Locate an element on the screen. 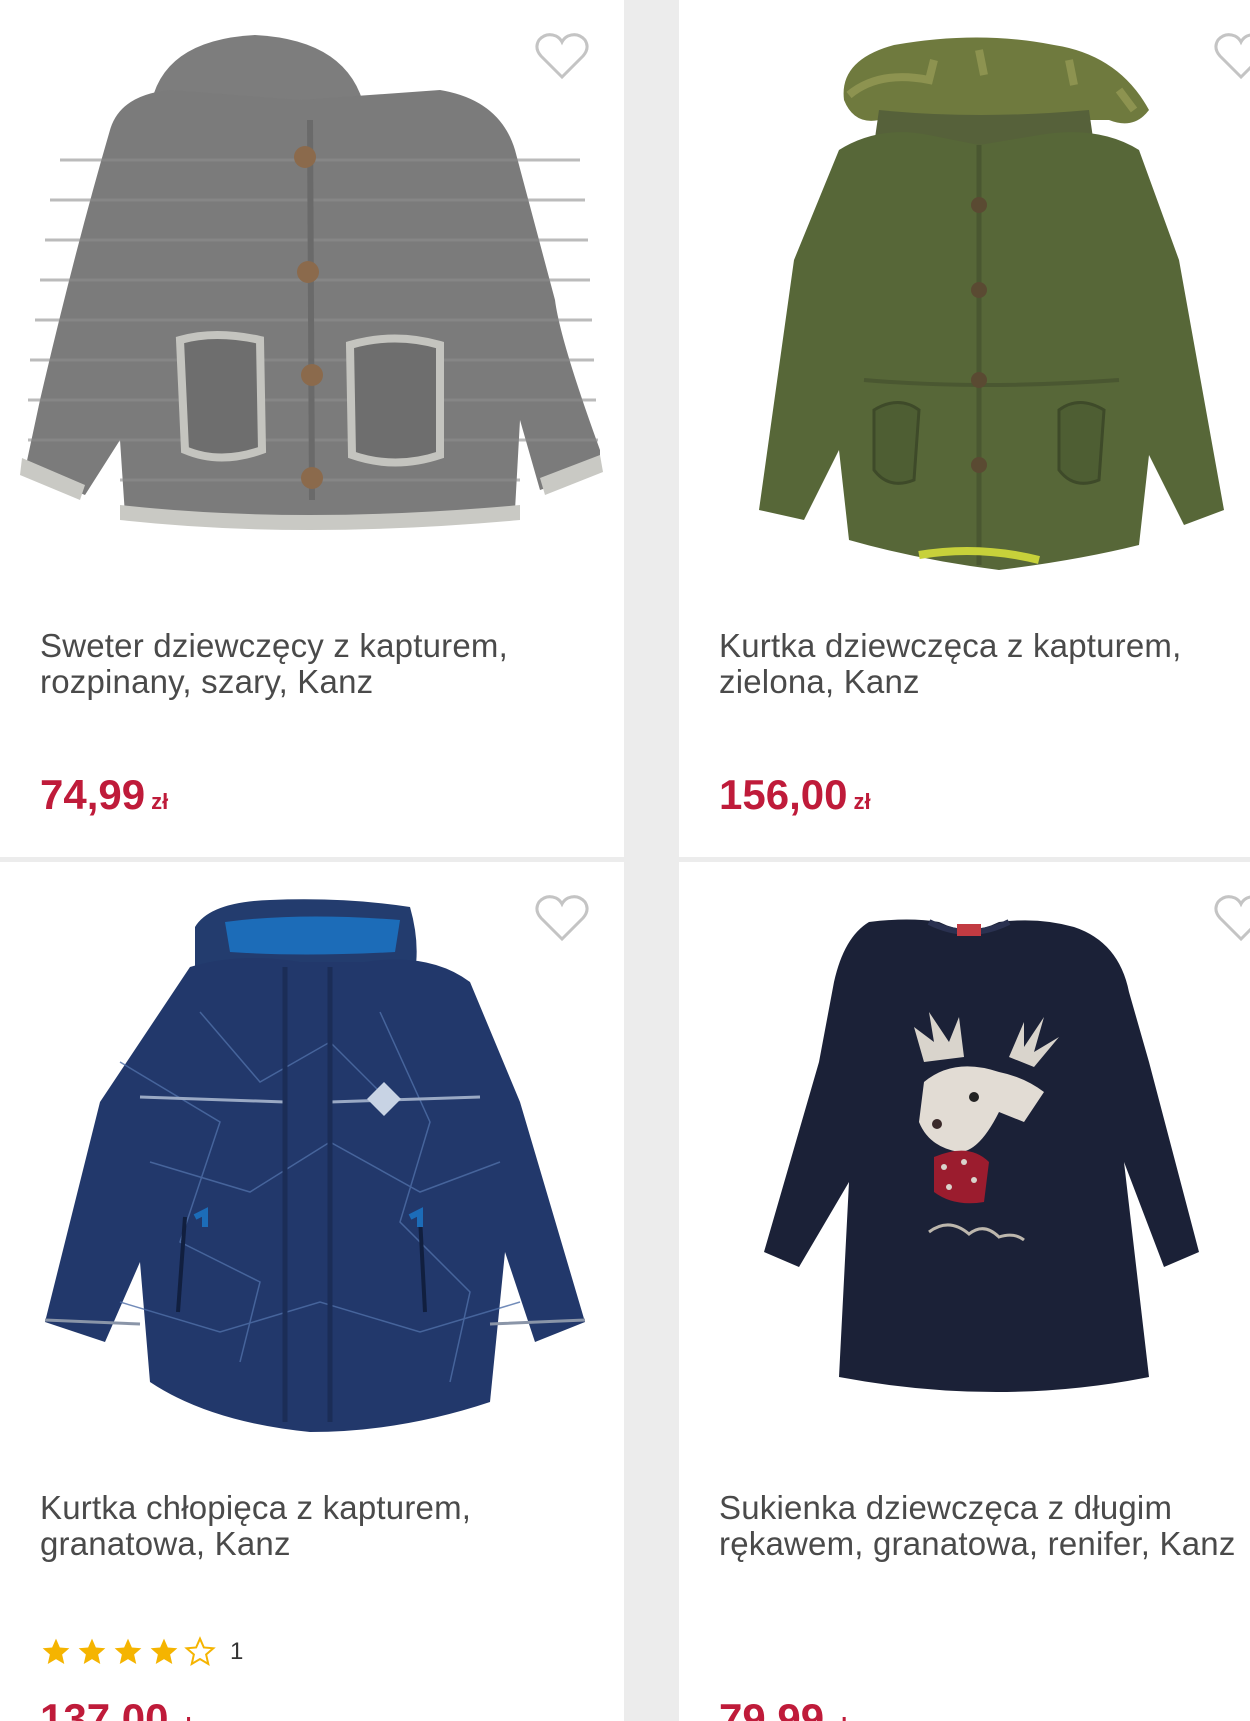 This screenshot has height=1721, width=1250. product-title-line: Kurtka chłopięca z kapturem, is located at coordinates (320, 1508).